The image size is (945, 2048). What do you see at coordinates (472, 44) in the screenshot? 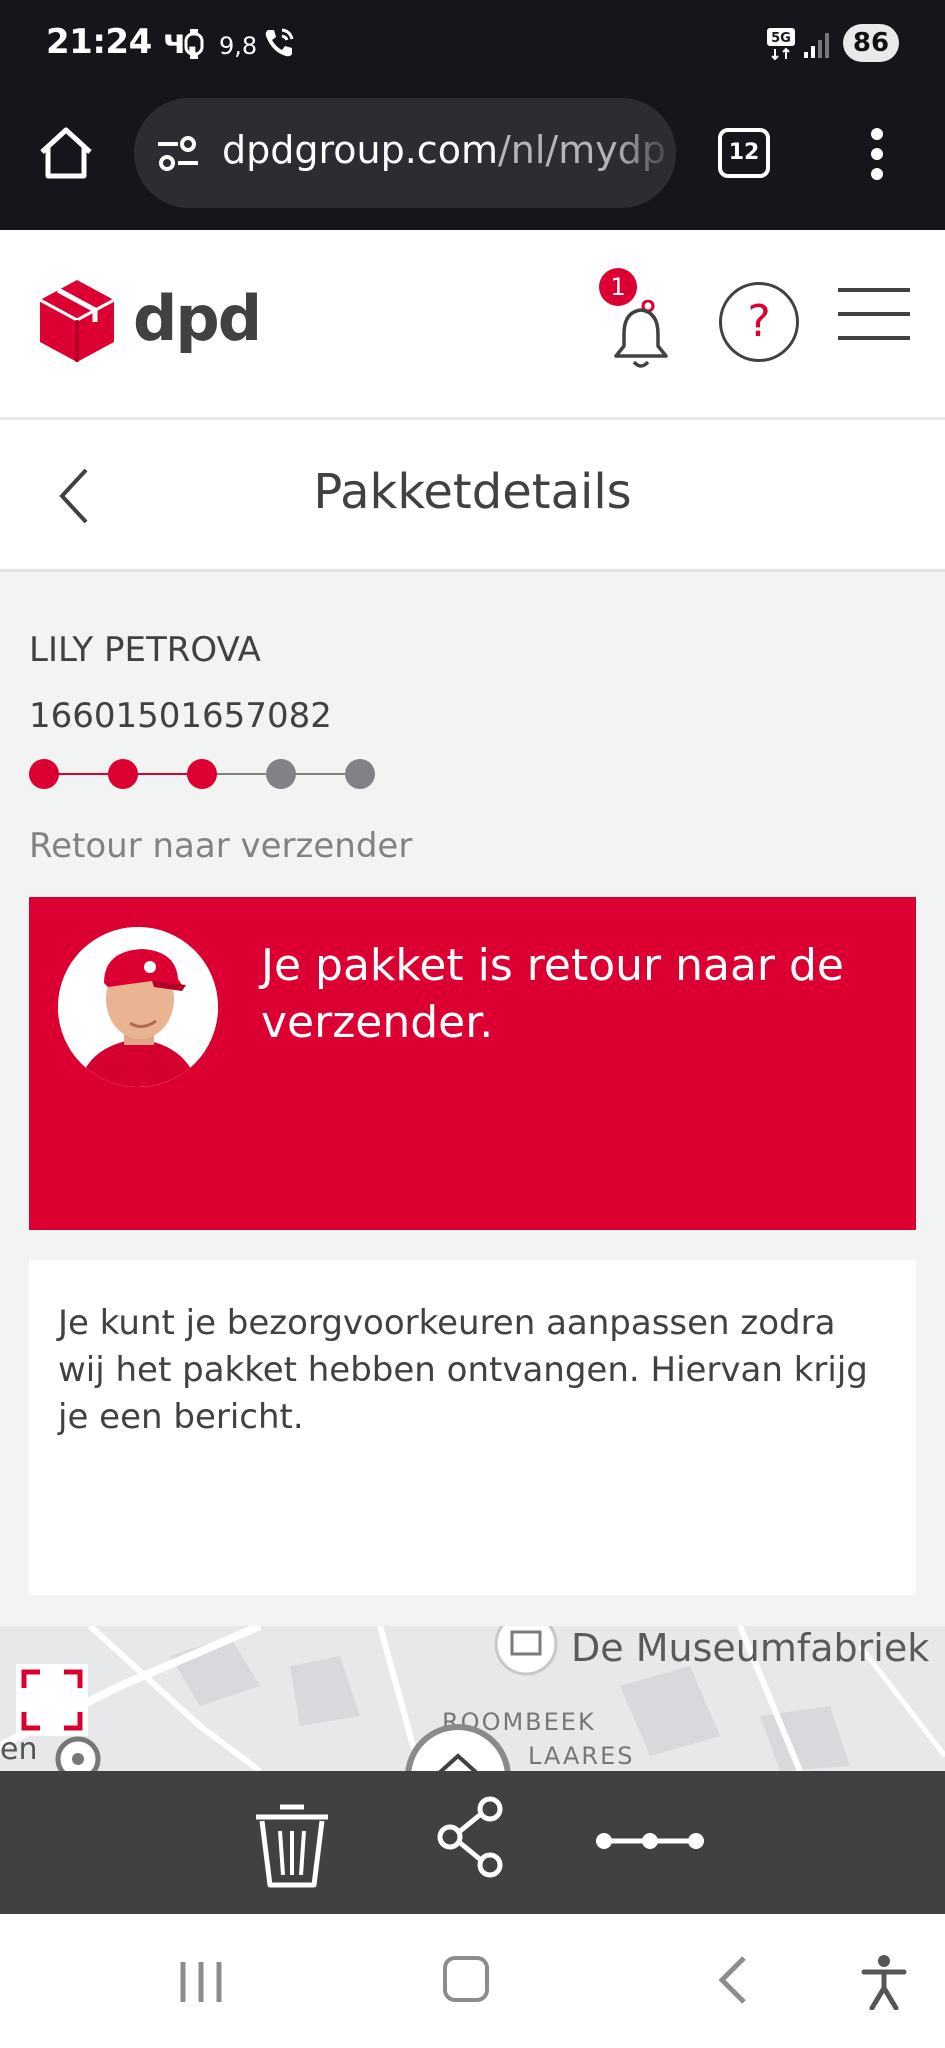
I see `status-bar: 21:24 ч. 9,8 5G 86` at bounding box center [472, 44].